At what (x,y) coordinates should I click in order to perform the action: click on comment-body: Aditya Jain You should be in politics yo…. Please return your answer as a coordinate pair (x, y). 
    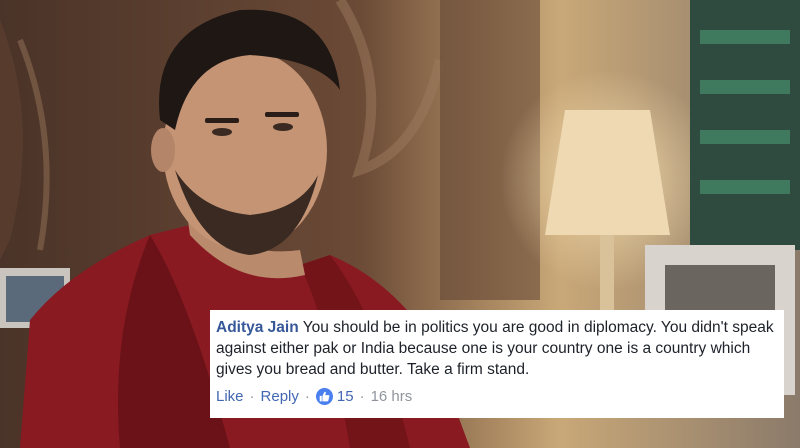
    Looking at the image, I should click on (496, 348).